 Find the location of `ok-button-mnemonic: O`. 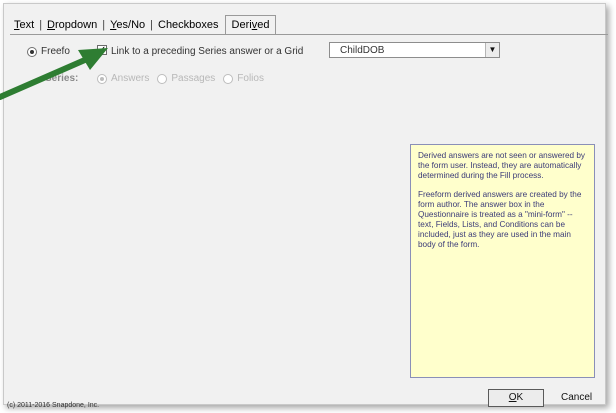

ok-button-mnemonic: O is located at coordinates (512, 397).